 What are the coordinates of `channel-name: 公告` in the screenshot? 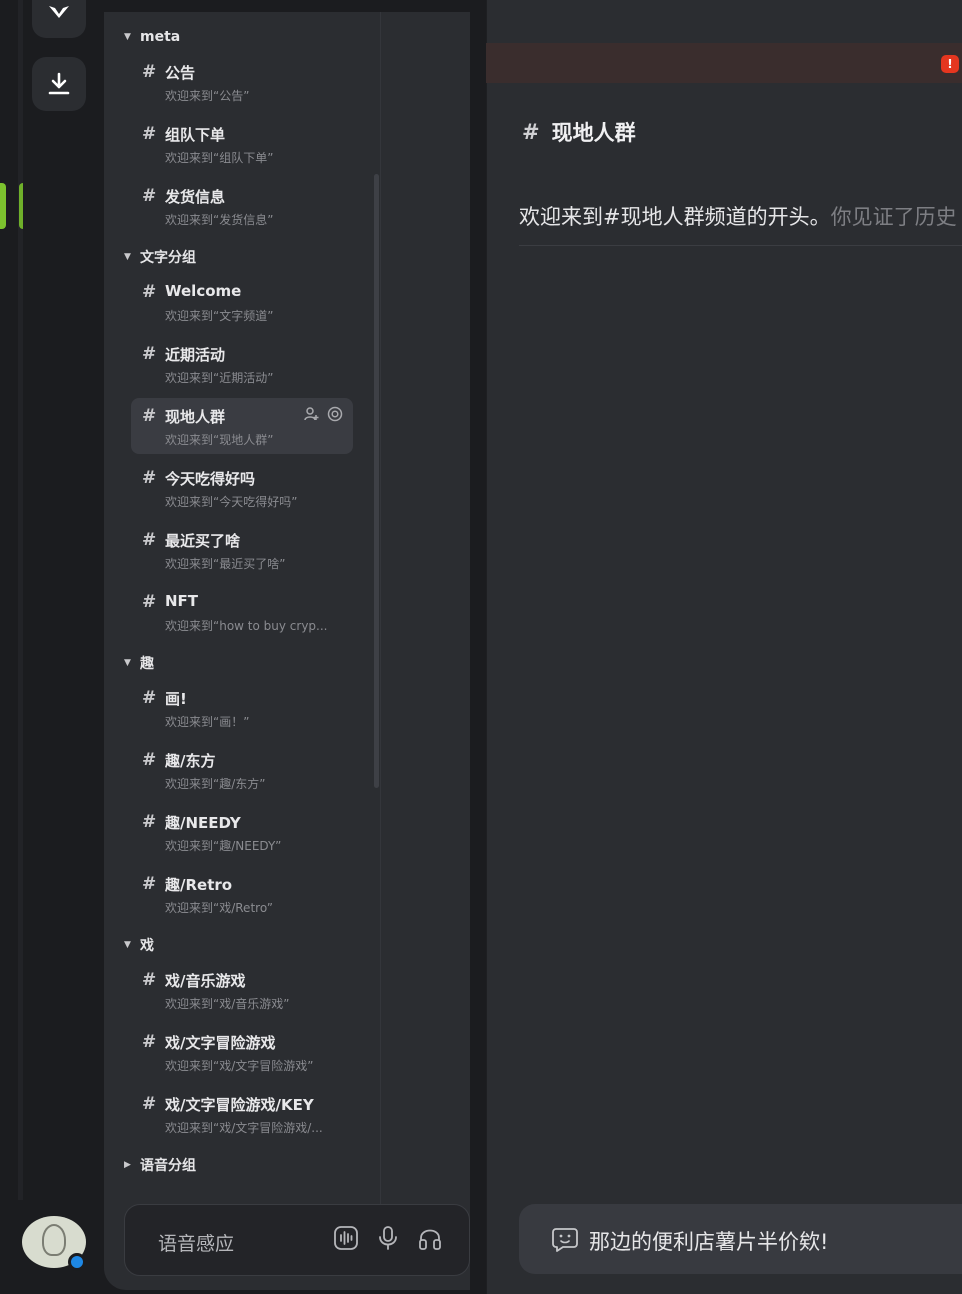 It's located at (180, 73).